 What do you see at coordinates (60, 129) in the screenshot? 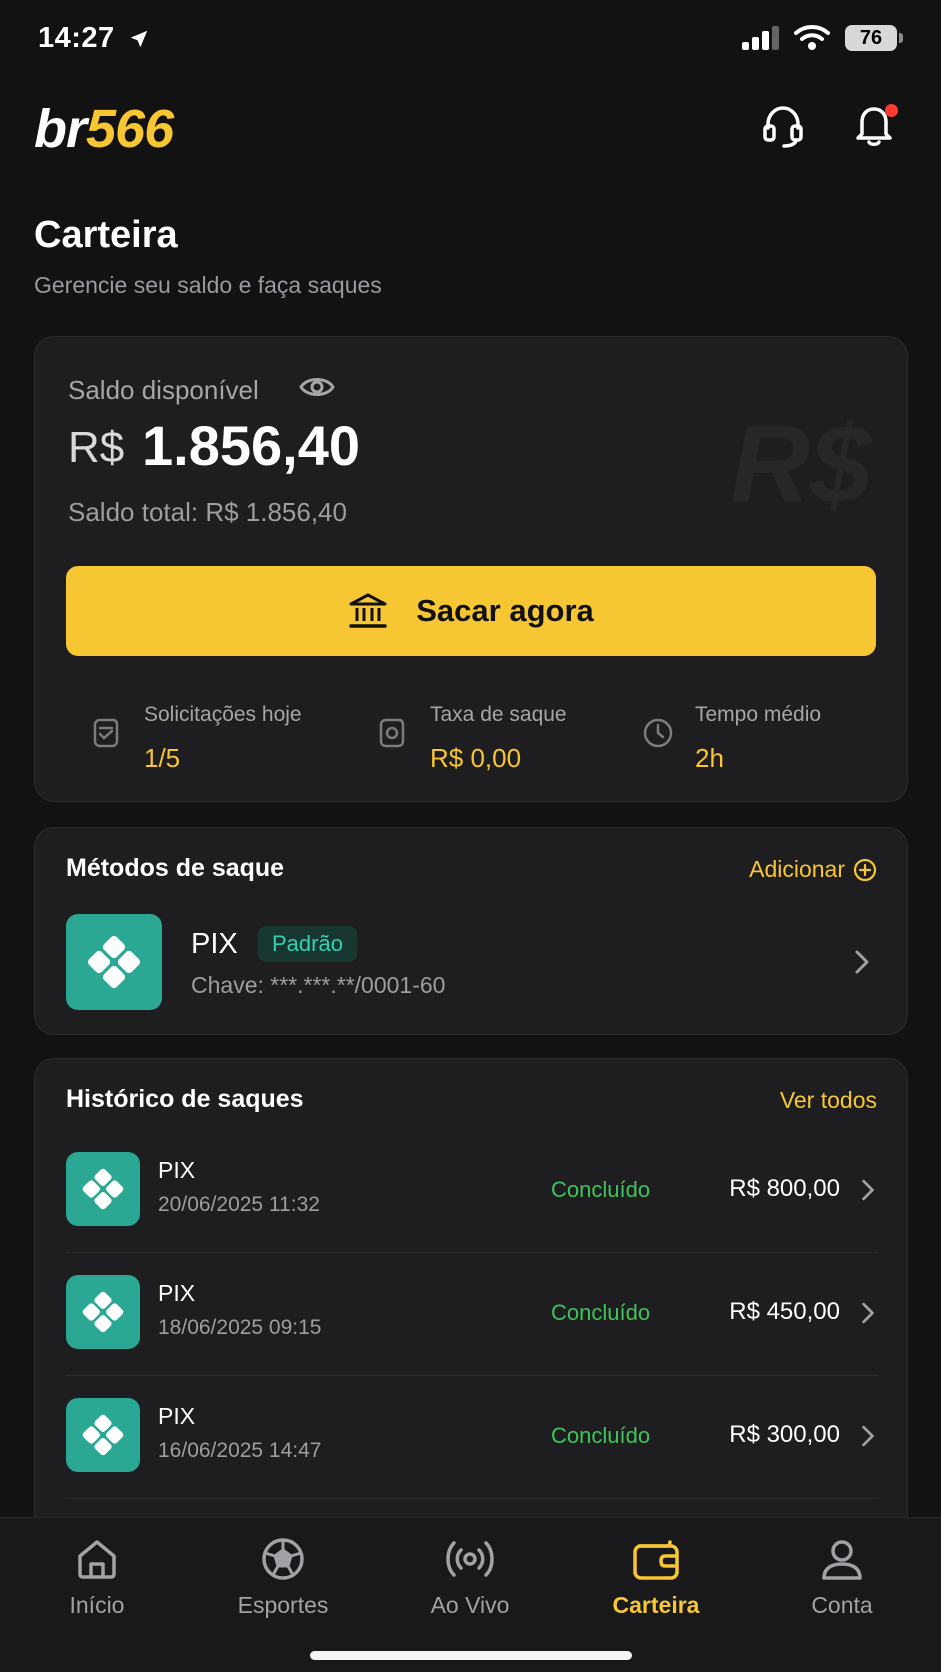
I see `logo-text-br: br` at bounding box center [60, 129].